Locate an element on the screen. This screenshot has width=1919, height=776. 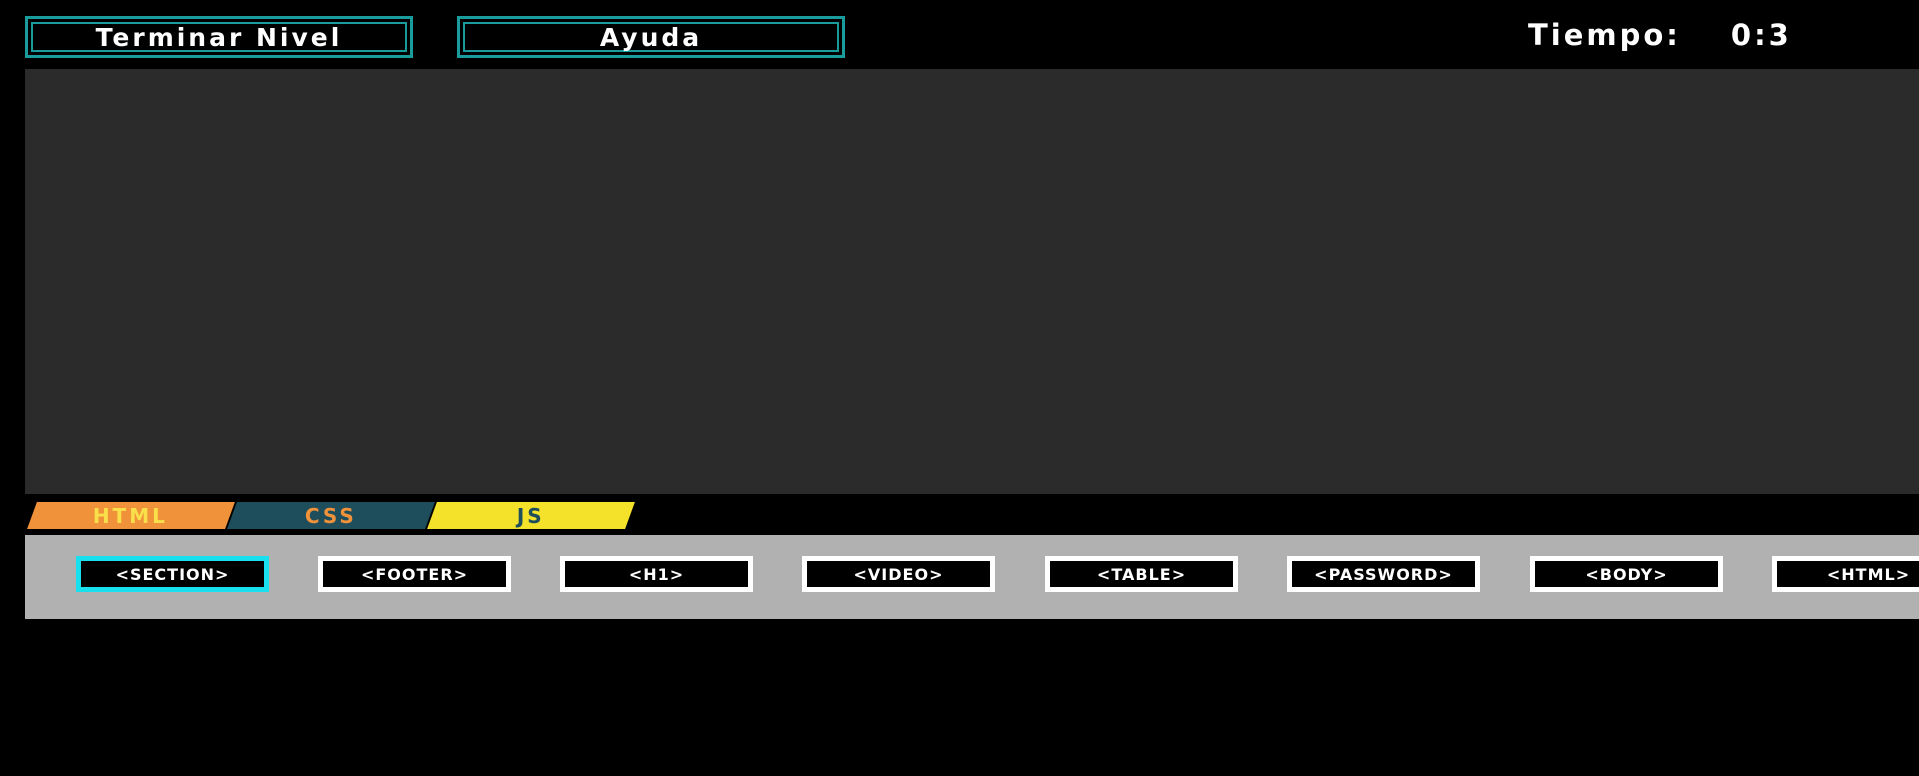
tag-password-button: <PASSWORD> is located at coordinates (1383, 574).